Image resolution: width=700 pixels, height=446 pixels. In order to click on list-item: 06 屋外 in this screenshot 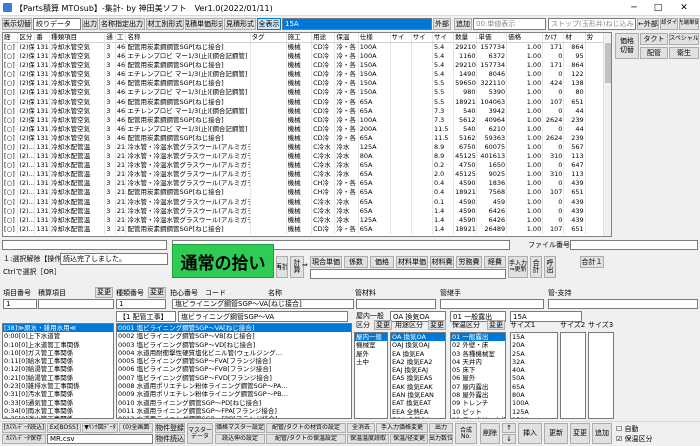, I will do `click(478, 378)`.